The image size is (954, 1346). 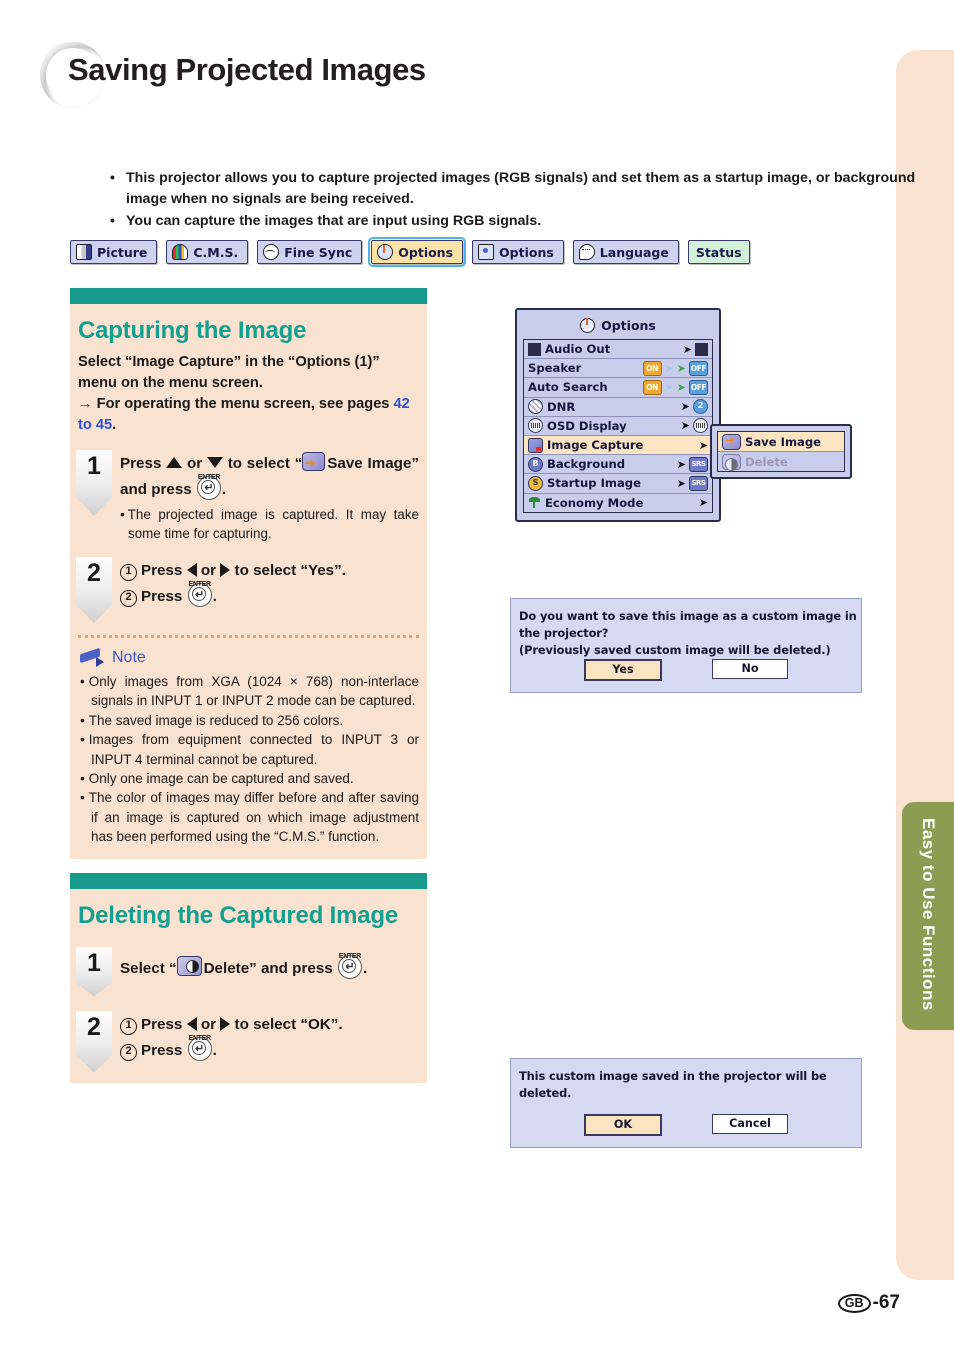 I want to click on osd-submenu-save-image: Save Image, so click(x=781, y=442).